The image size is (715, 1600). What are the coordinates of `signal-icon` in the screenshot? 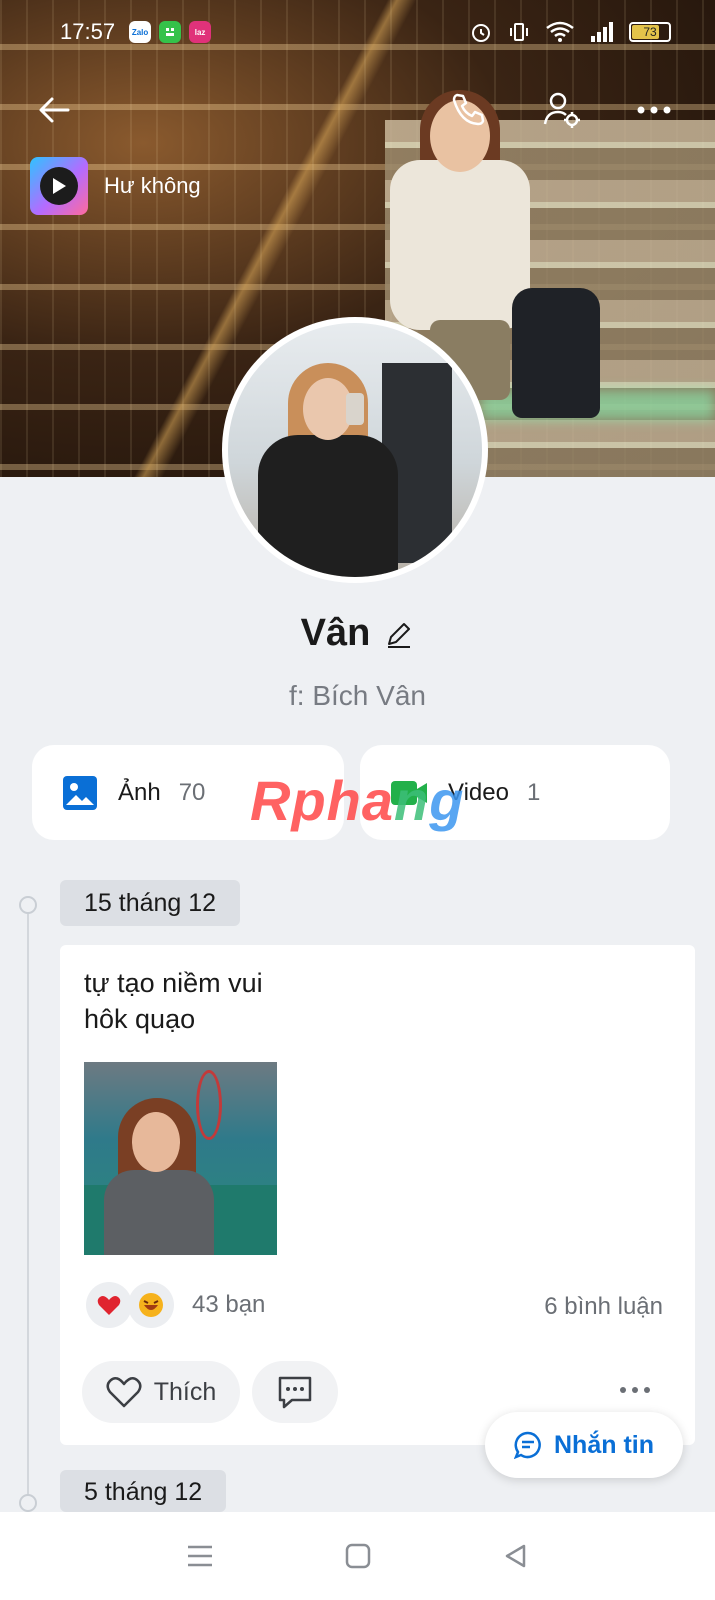 It's located at (602, 32).